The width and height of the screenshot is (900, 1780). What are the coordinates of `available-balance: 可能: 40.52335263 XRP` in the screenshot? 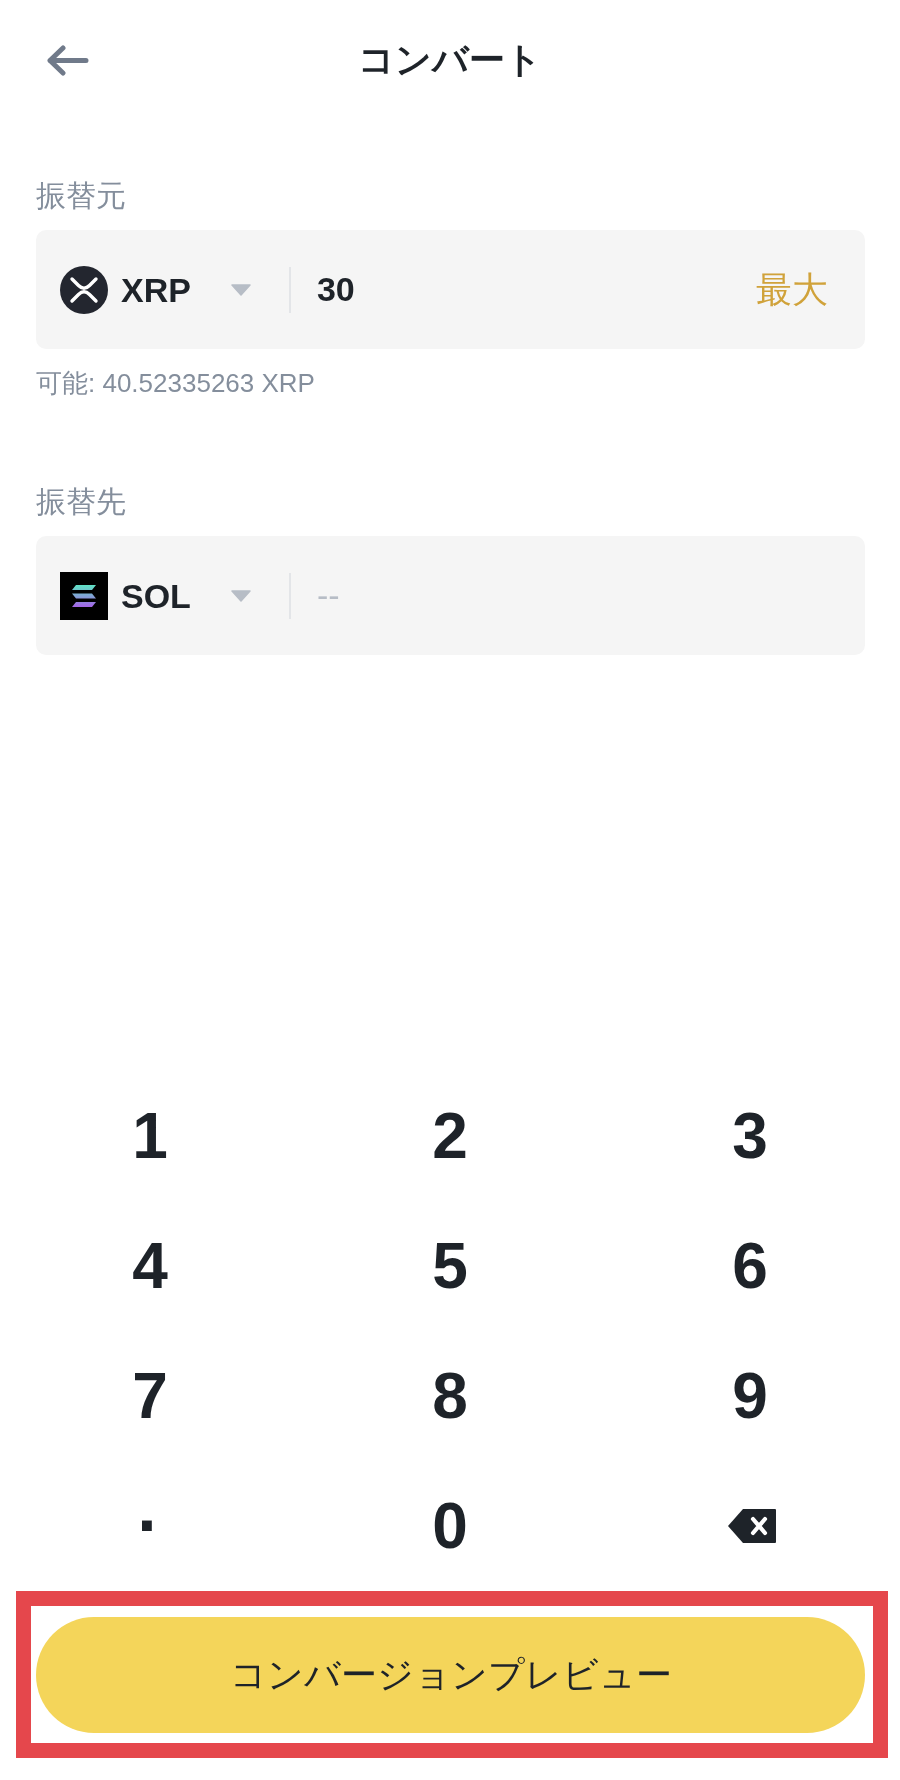 It's located at (175, 383).